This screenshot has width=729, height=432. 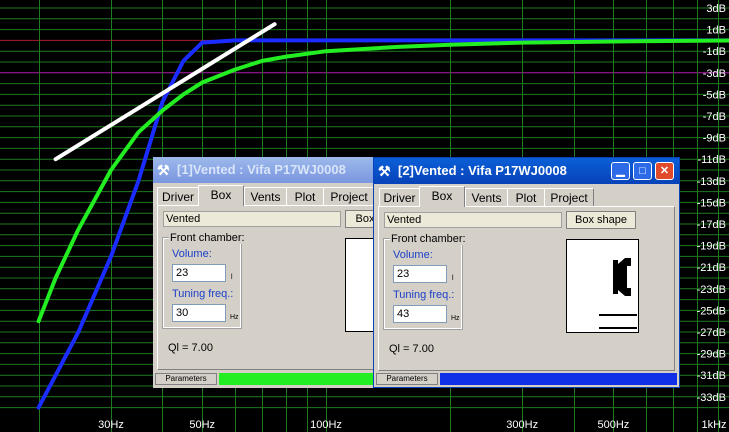 I want to click on x-tick-label: 500Hz, so click(x=614, y=425).